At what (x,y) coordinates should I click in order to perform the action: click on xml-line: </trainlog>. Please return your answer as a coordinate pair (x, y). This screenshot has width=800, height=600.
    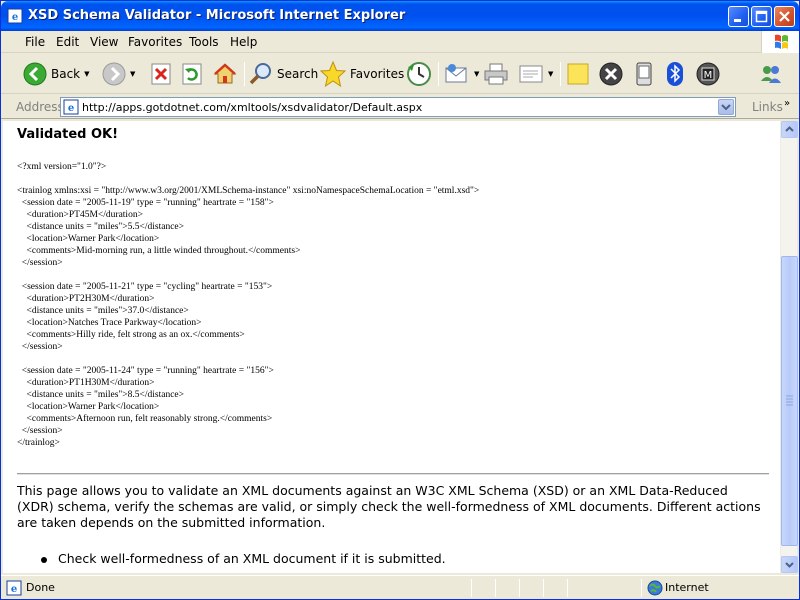
    Looking at the image, I should click on (38, 443).